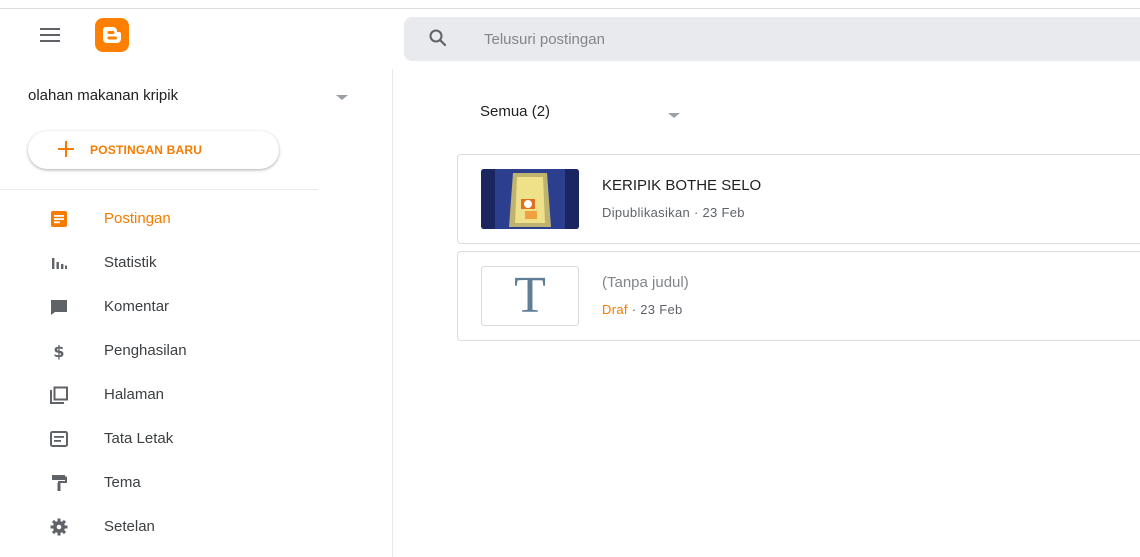 This screenshot has height=557, width=1140. I want to click on blogger-logo-icon, so click(112, 35).